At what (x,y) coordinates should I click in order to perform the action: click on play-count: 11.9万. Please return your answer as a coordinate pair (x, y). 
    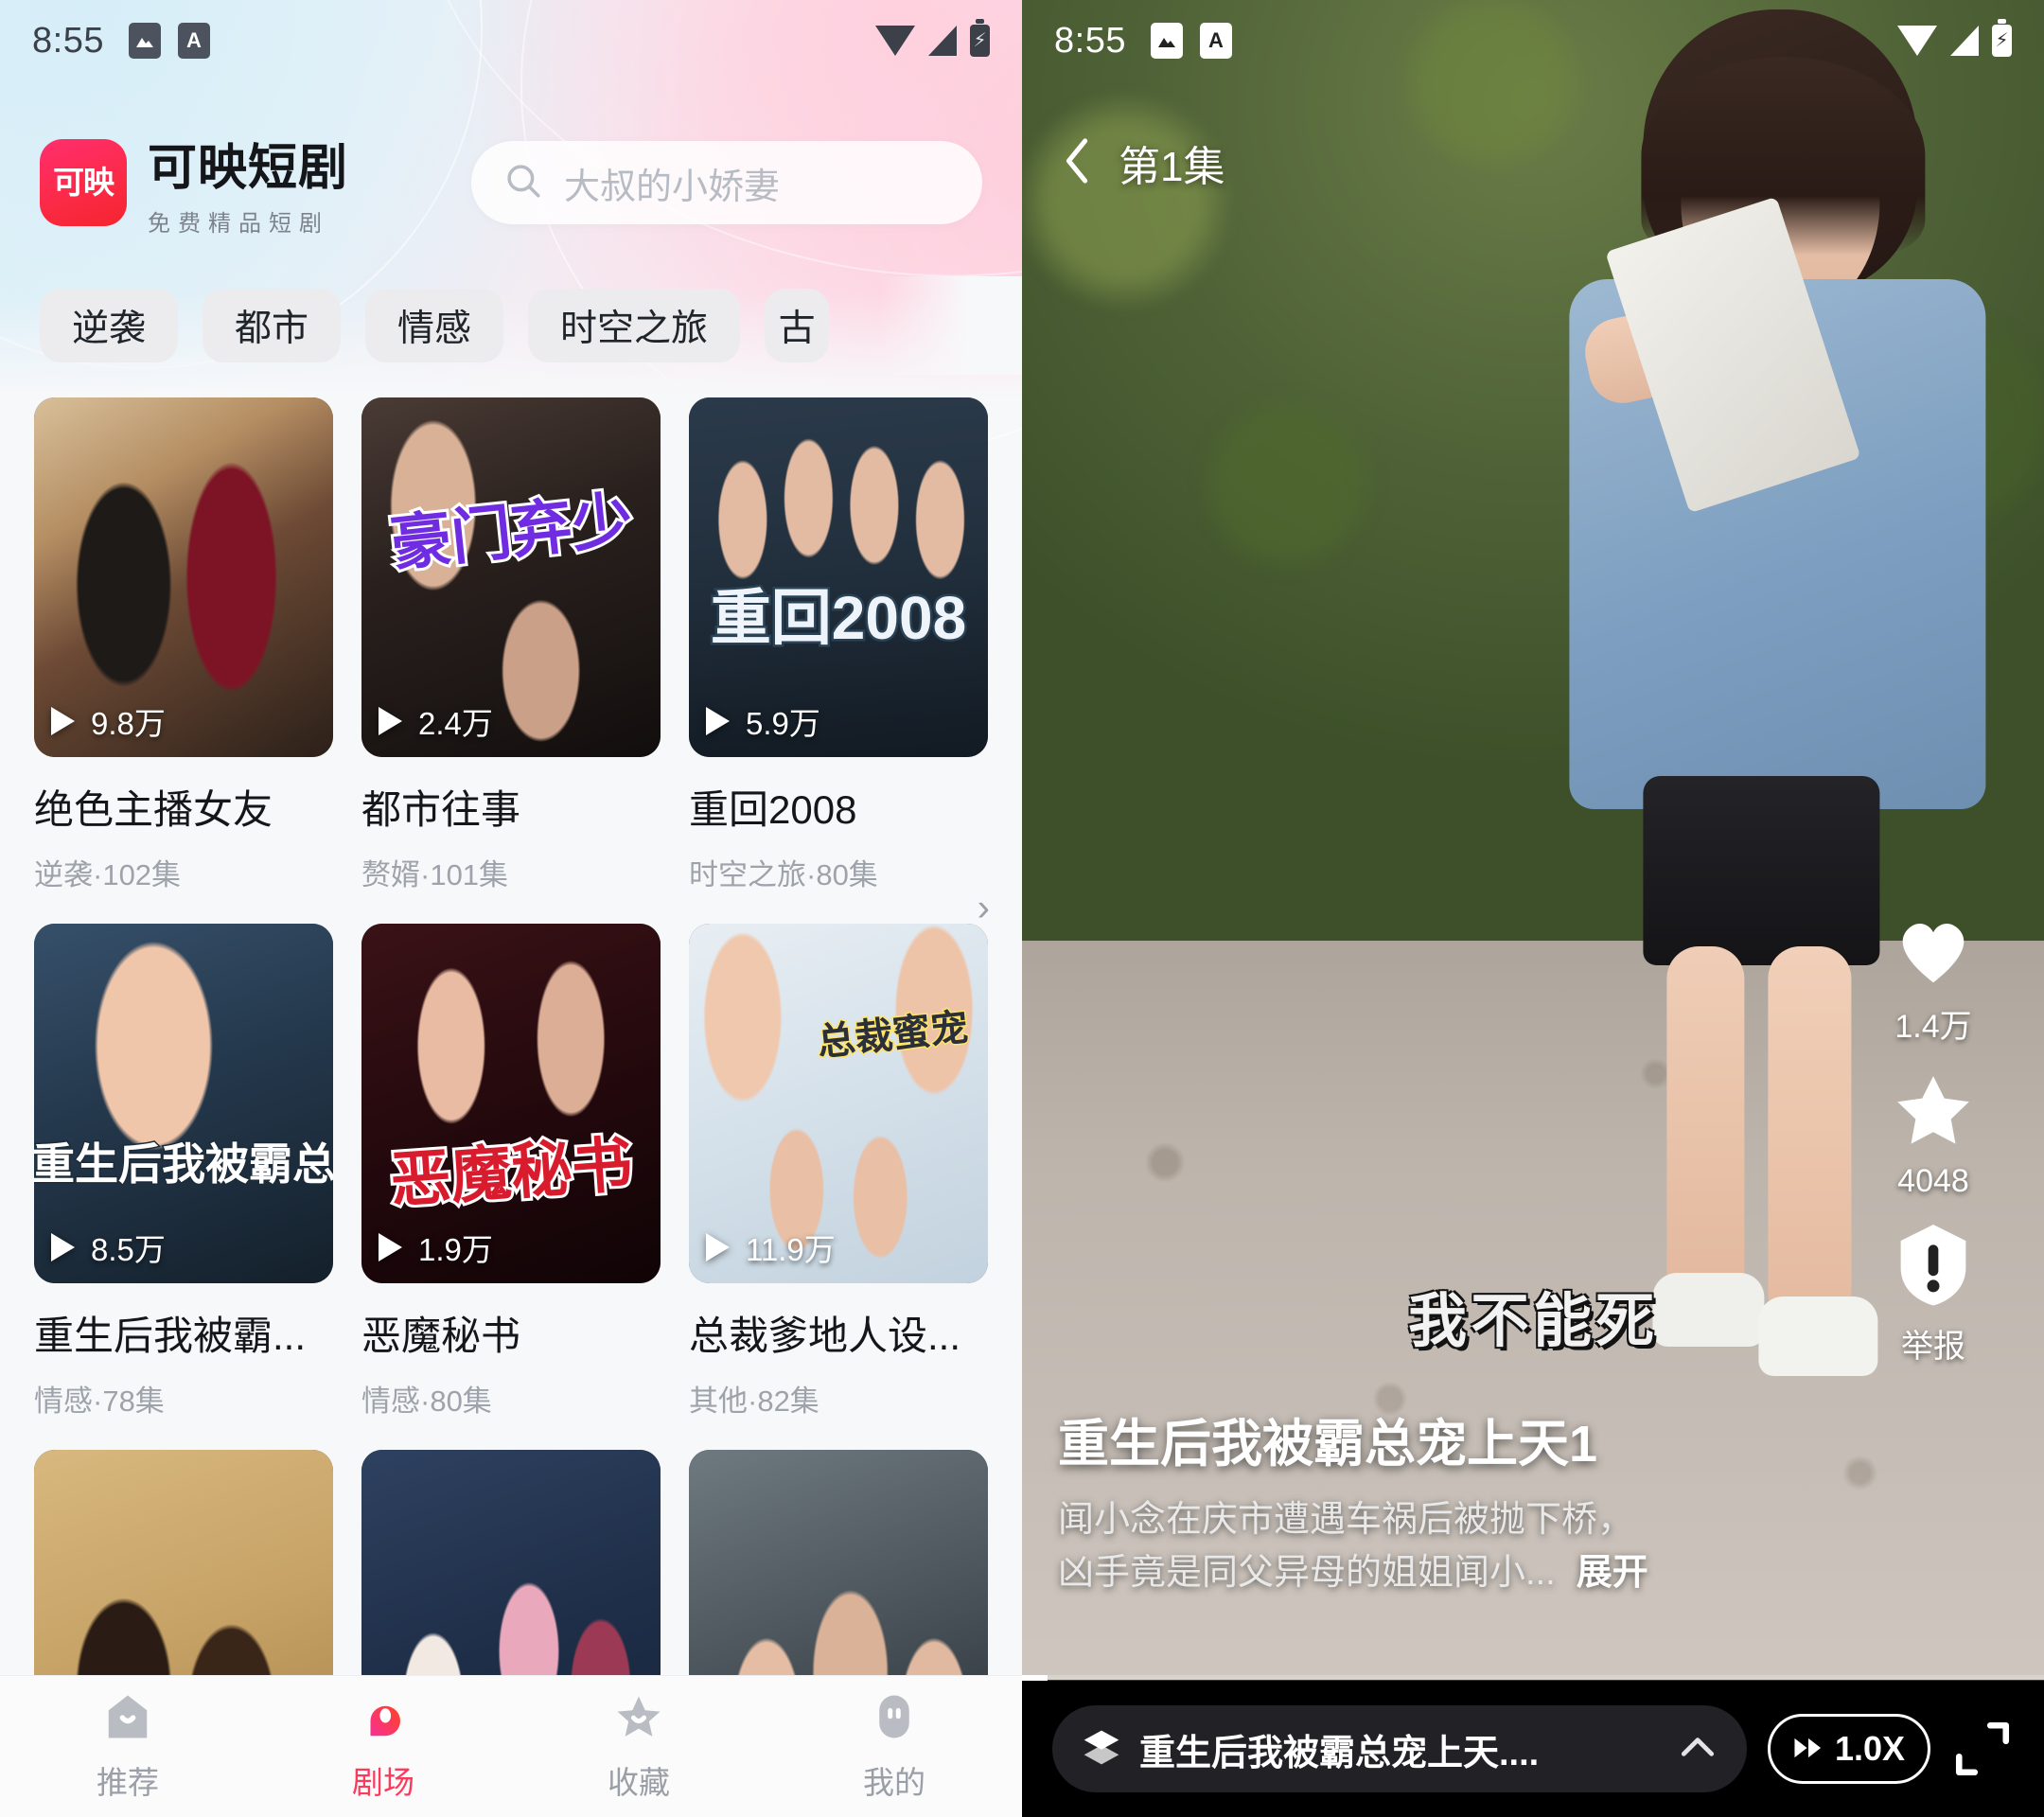
    Looking at the image, I should click on (771, 1247).